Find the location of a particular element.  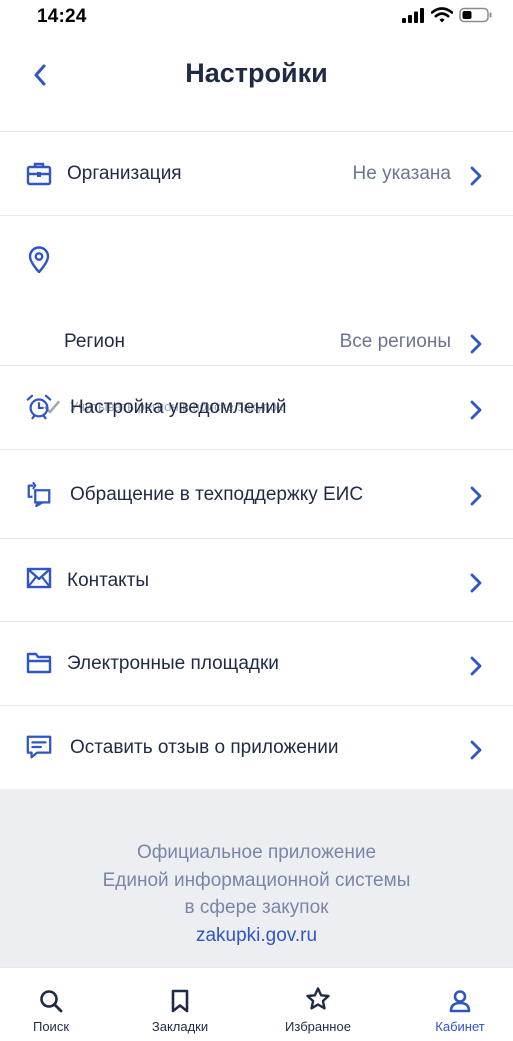

status-bar: 14:24 is located at coordinates (256, 17).